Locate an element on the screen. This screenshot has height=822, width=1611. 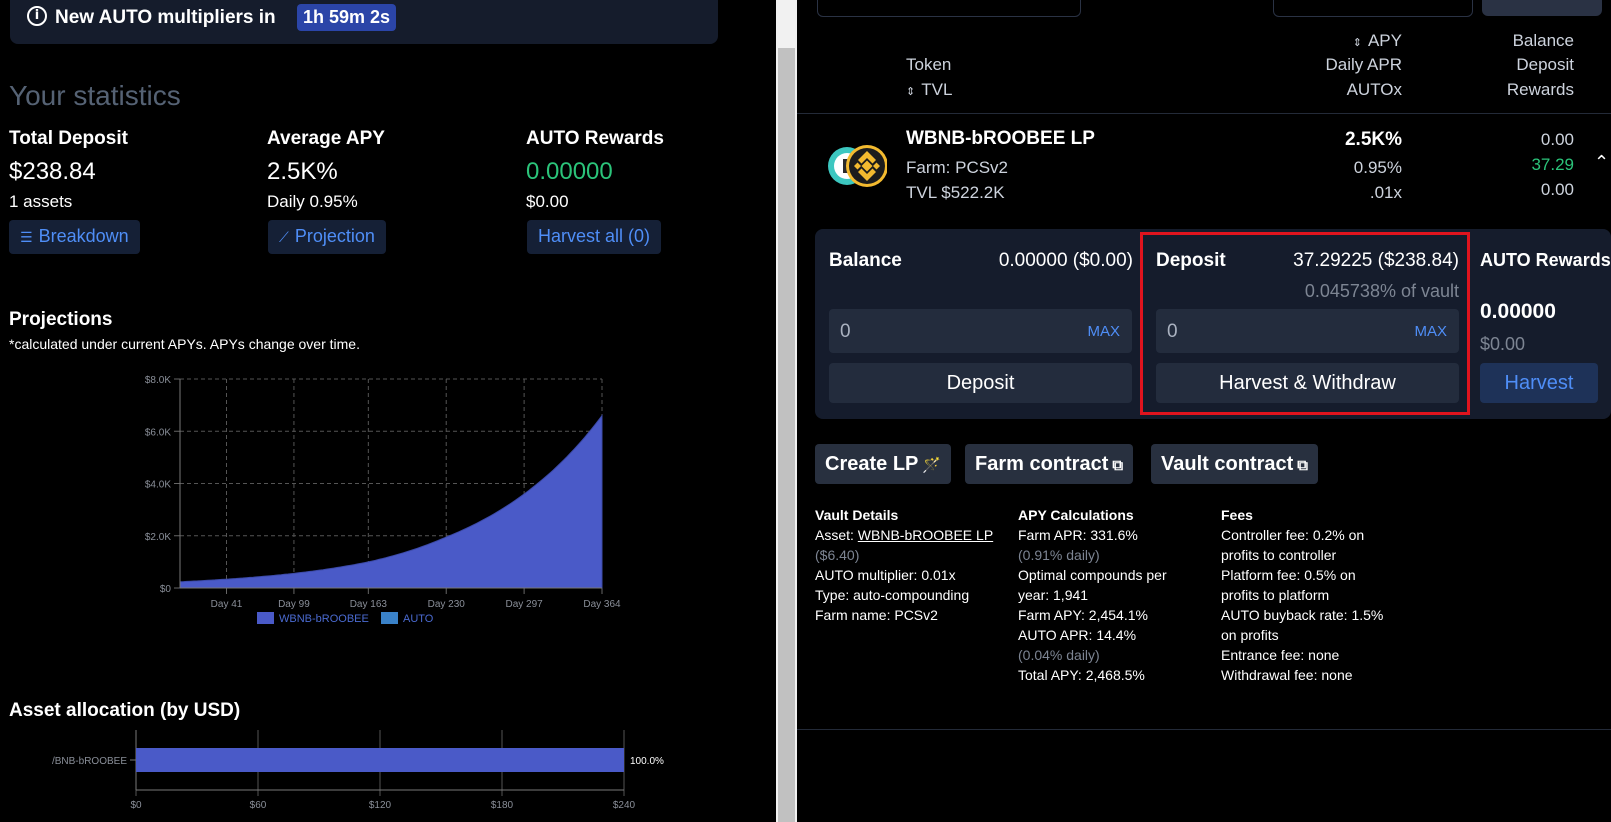
x-tick-label: $180 is located at coordinates (502, 805).